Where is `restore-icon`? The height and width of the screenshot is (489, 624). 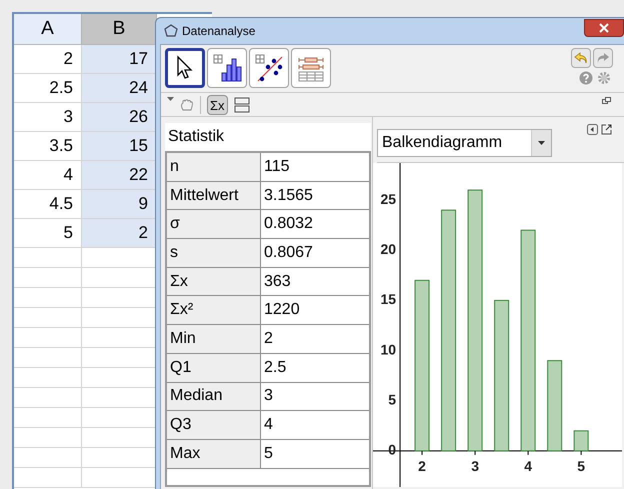 restore-icon is located at coordinates (606, 100).